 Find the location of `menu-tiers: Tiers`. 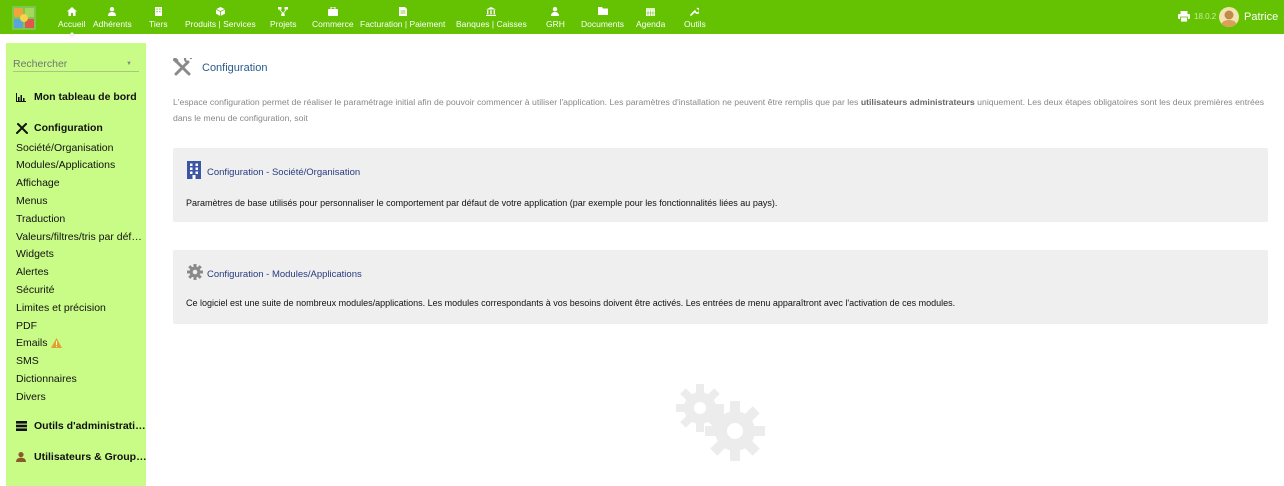

menu-tiers: Tiers is located at coordinates (158, 18).